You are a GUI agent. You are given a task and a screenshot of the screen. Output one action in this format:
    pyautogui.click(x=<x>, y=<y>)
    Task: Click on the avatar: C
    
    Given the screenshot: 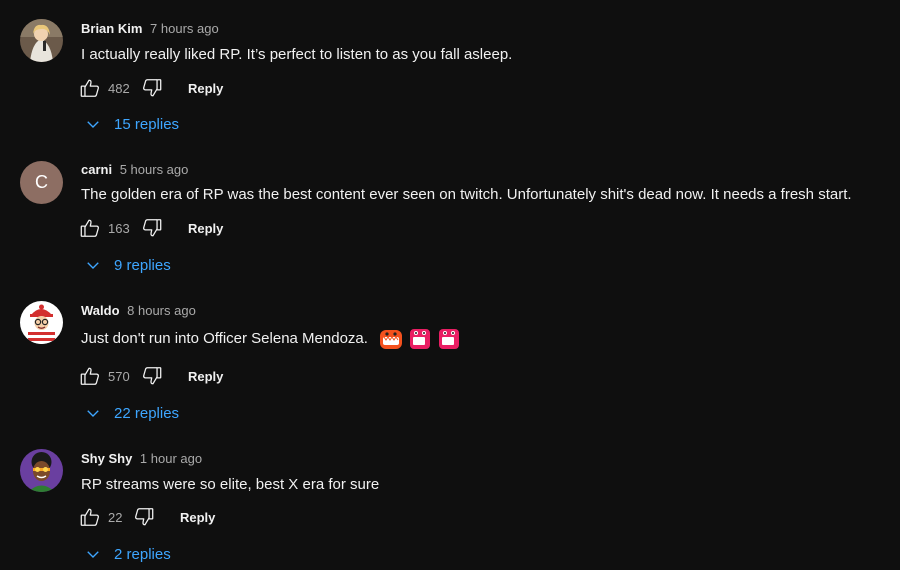 What is the action you would take?
    pyautogui.click(x=41, y=182)
    